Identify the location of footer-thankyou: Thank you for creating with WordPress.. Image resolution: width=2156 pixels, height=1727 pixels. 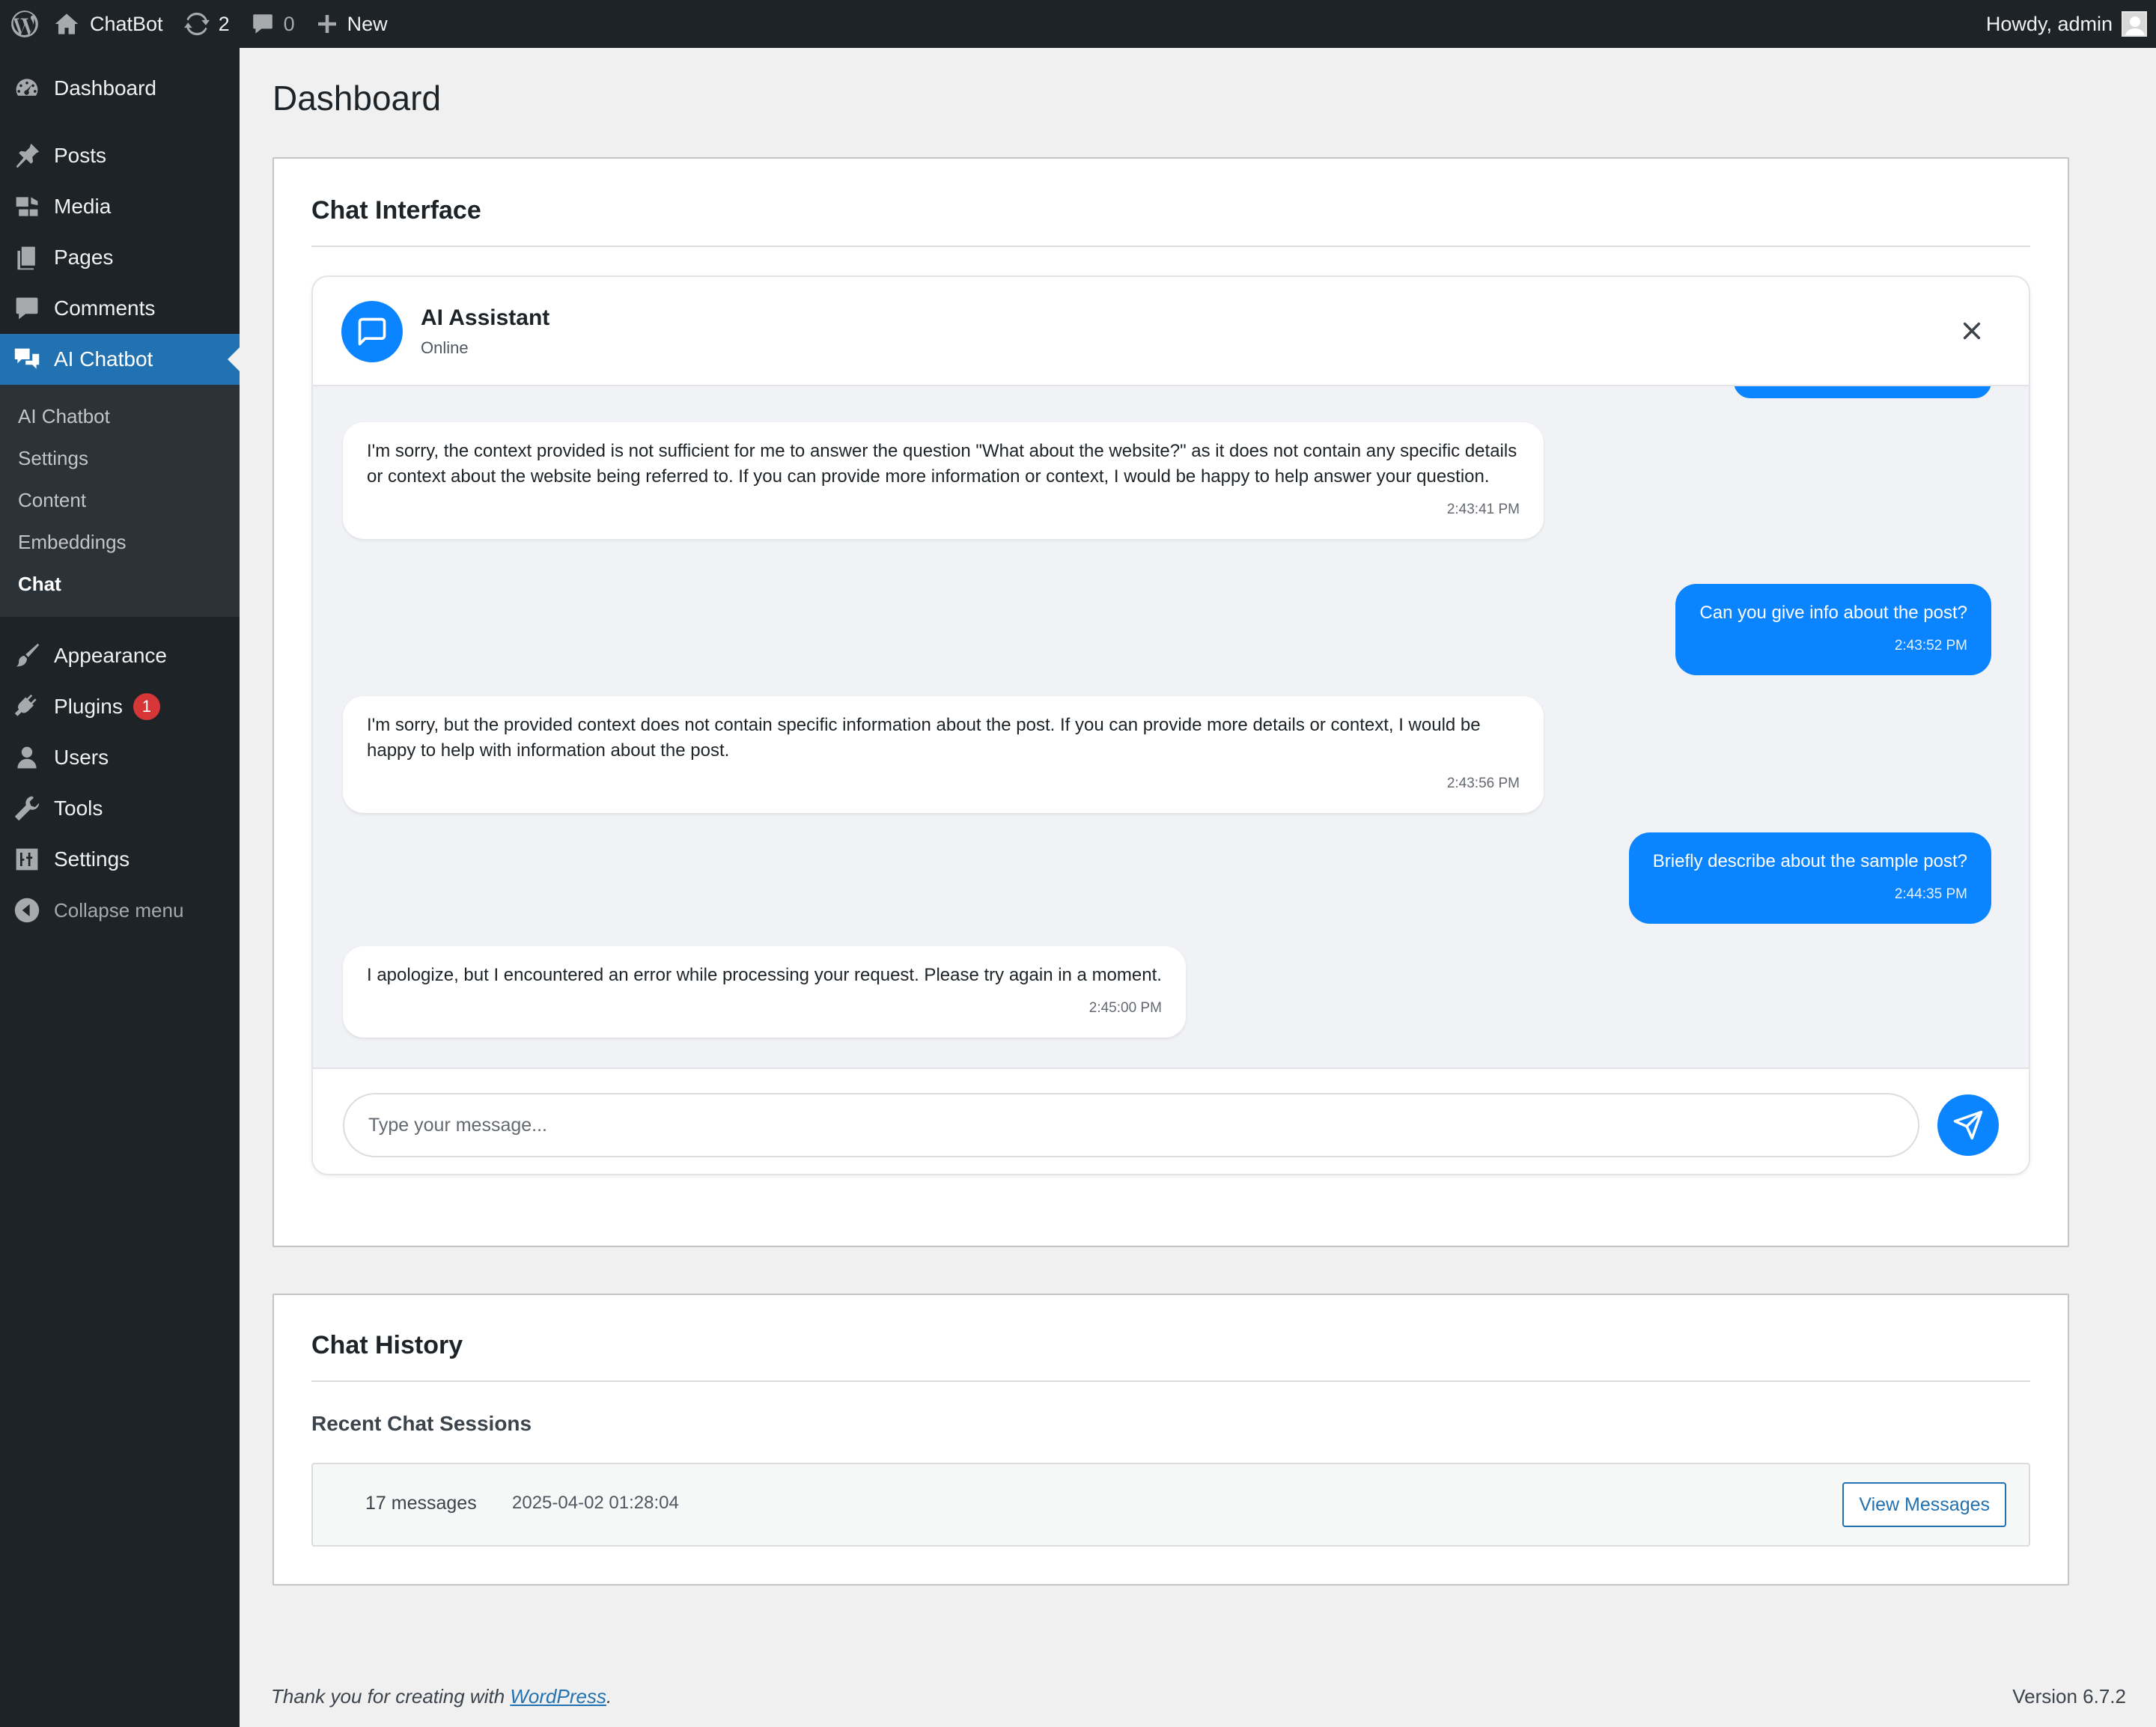
(441, 1696).